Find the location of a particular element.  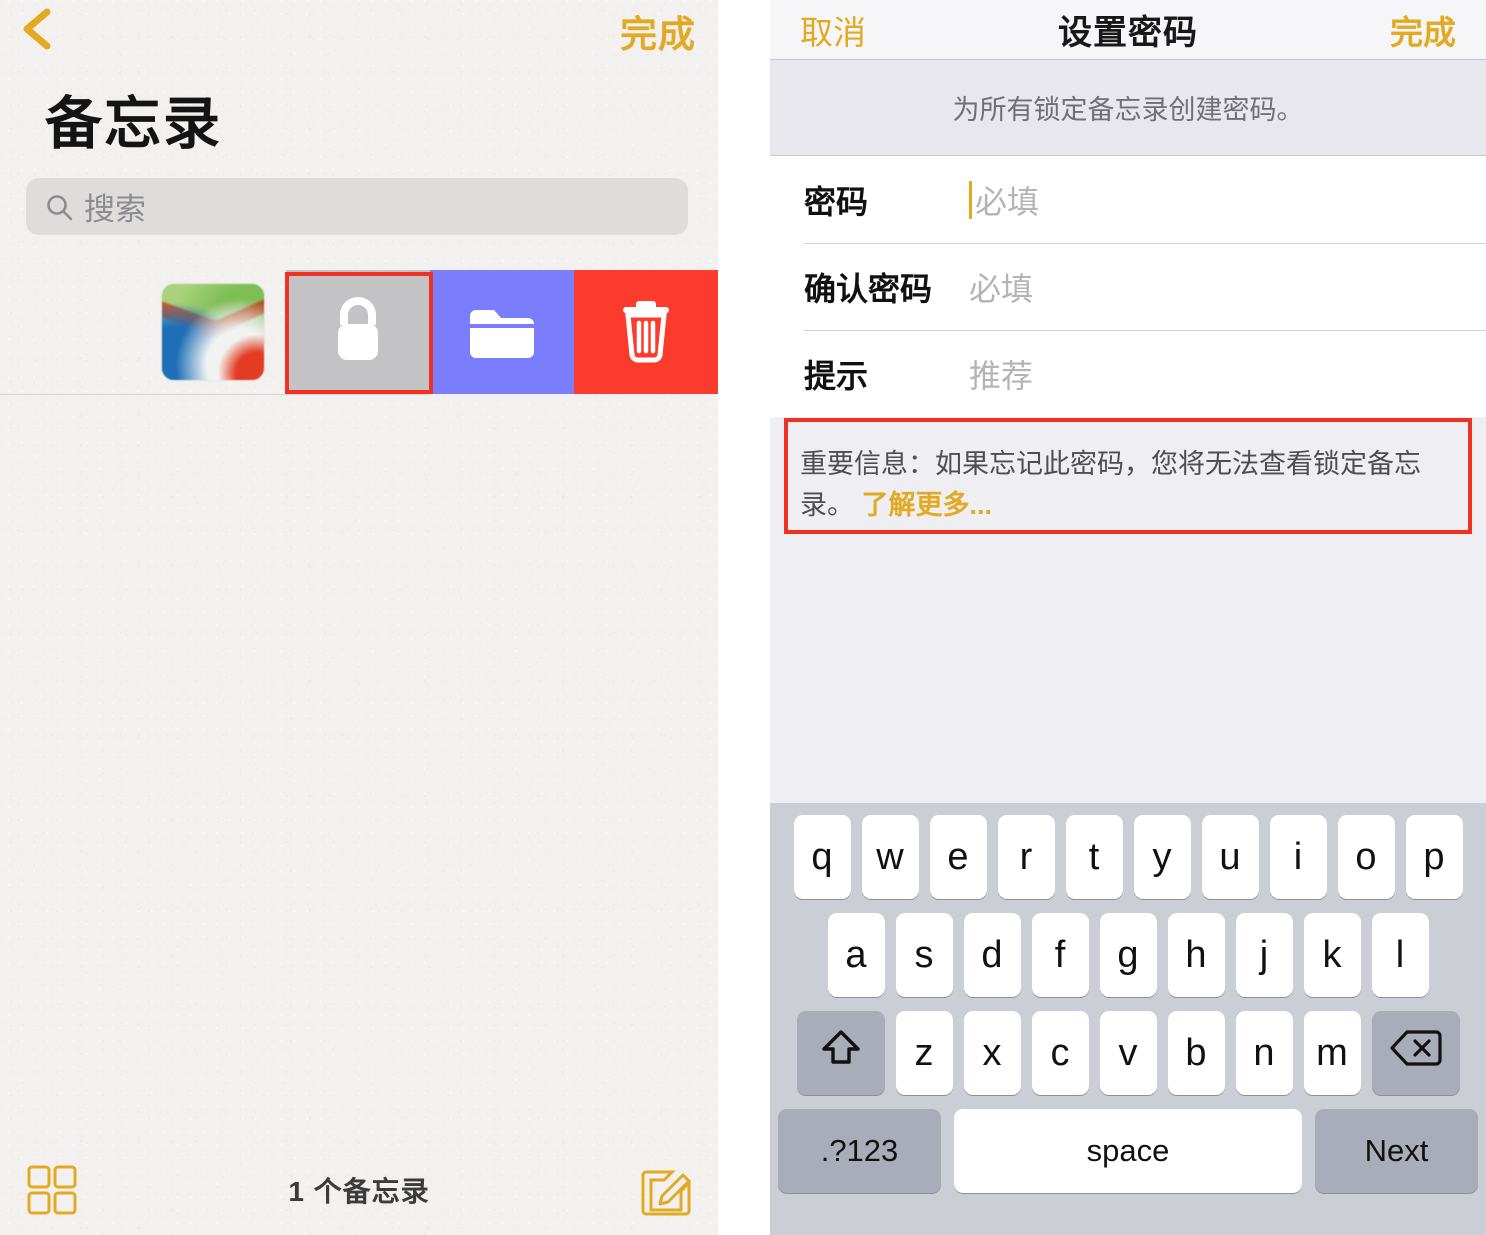

swipe-action-delete is located at coordinates (646, 332).